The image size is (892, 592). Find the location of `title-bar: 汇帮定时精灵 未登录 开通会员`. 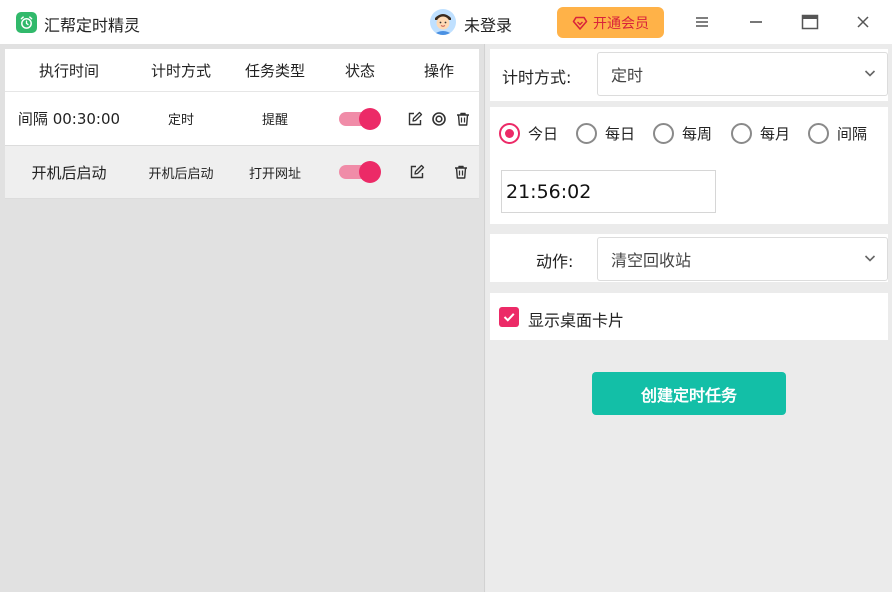

title-bar: 汇帮定时精灵 未登录 开通会员 is located at coordinates (446, 22).